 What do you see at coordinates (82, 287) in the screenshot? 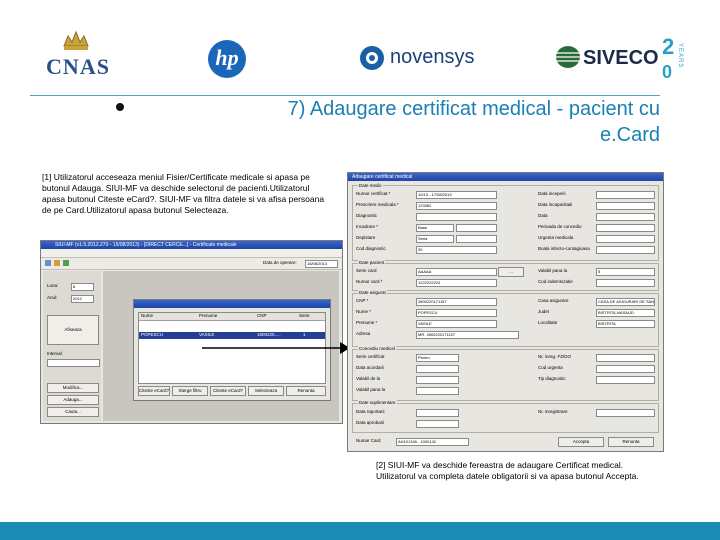
I see `luna-field: 8` at bounding box center [82, 287].